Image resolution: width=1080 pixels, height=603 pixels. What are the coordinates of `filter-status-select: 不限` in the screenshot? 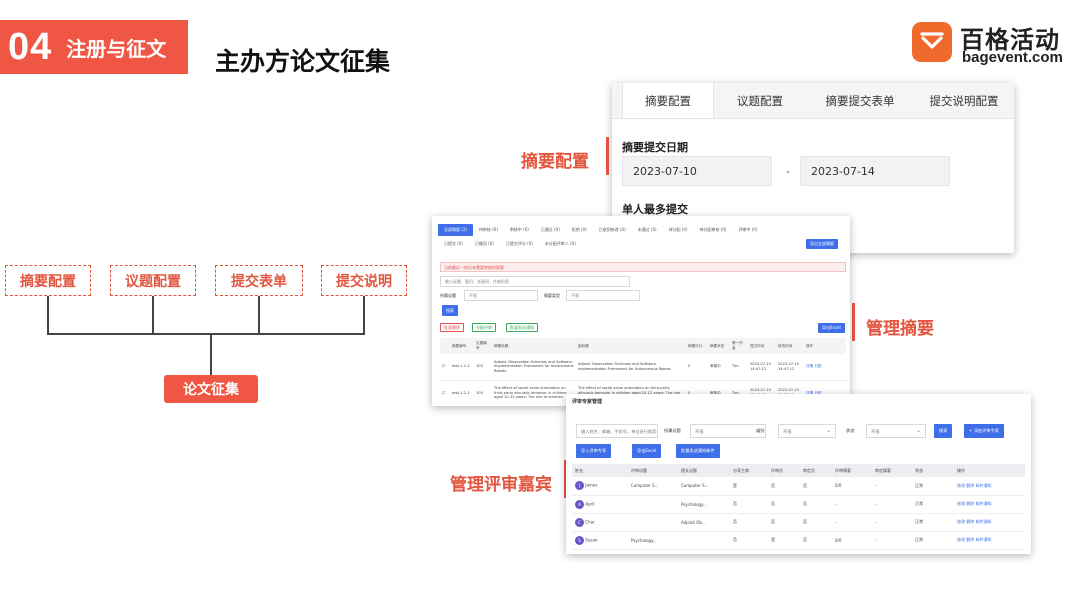 It's located at (896, 431).